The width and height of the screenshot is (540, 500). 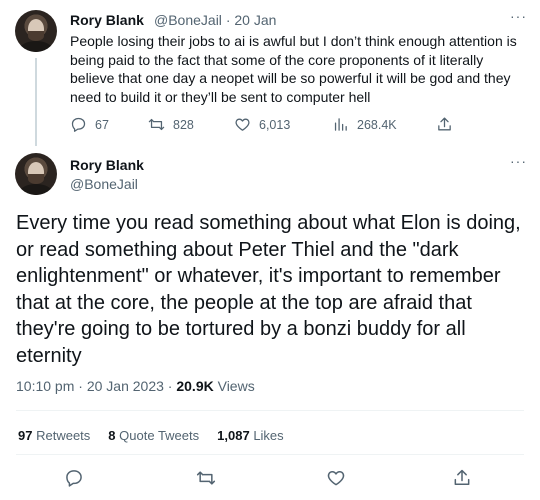 What do you see at coordinates (340, 124) in the screenshot?
I see `views-icon` at bounding box center [340, 124].